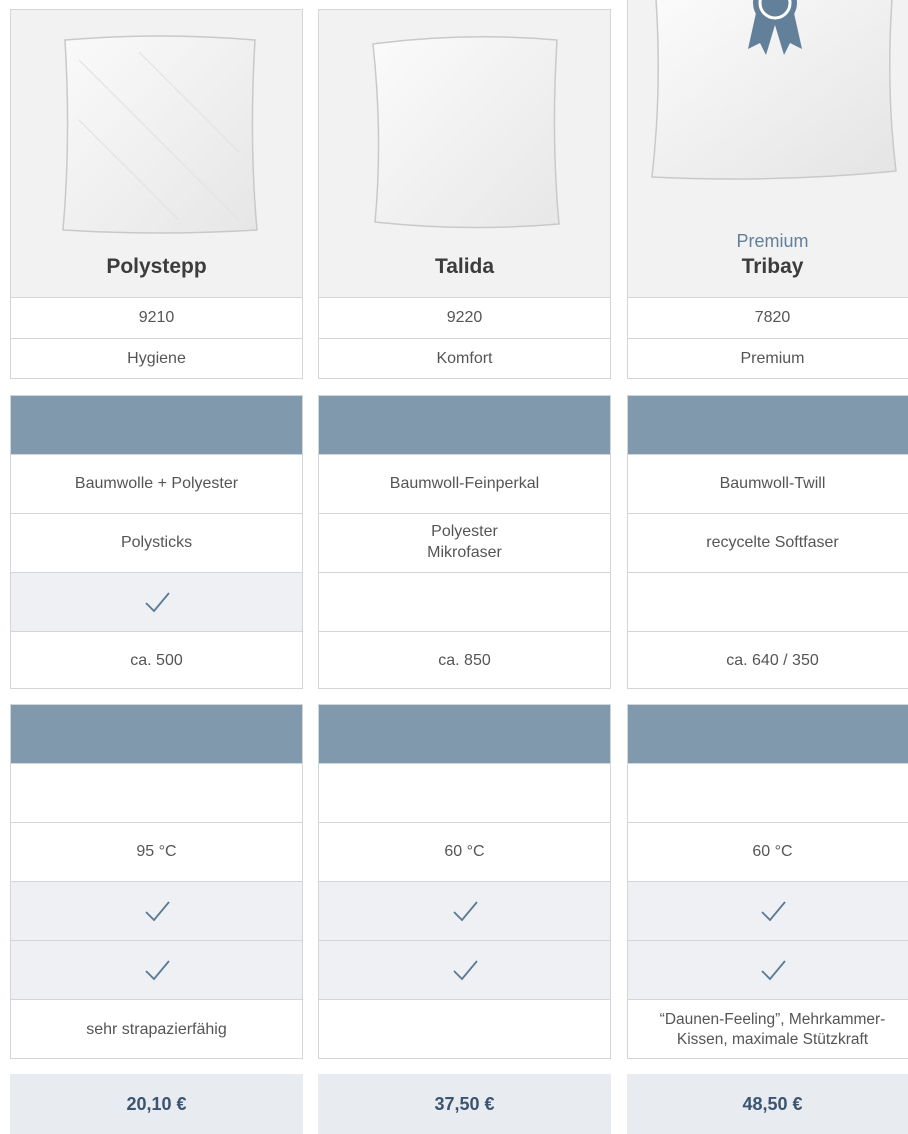 The width and height of the screenshot is (908, 1134). I want to click on temperature-cell: 95 °C, so click(156, 851).